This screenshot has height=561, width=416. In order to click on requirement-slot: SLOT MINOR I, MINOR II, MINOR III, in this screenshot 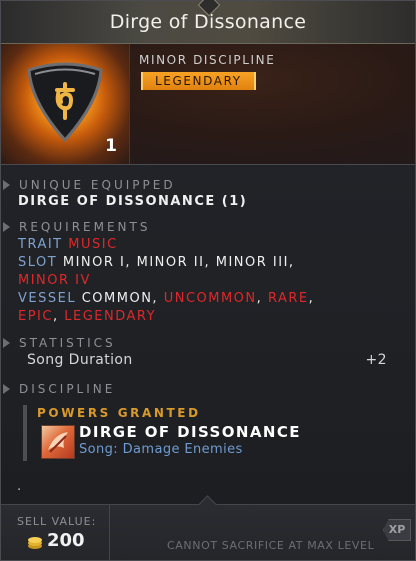, I will do `click(156, 262)`.